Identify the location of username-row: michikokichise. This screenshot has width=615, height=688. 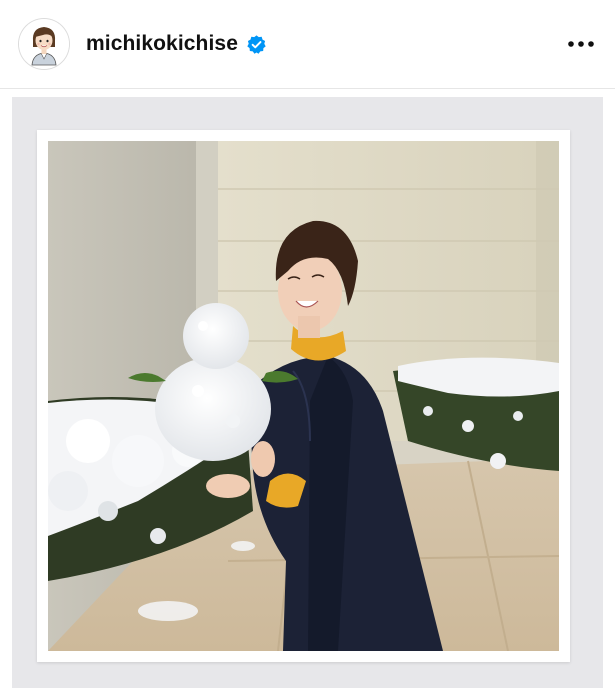
(176, 44).